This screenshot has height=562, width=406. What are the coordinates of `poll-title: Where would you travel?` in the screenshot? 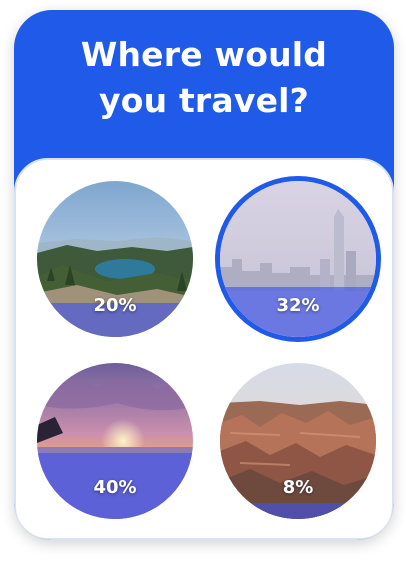 It's located at (204, 77).